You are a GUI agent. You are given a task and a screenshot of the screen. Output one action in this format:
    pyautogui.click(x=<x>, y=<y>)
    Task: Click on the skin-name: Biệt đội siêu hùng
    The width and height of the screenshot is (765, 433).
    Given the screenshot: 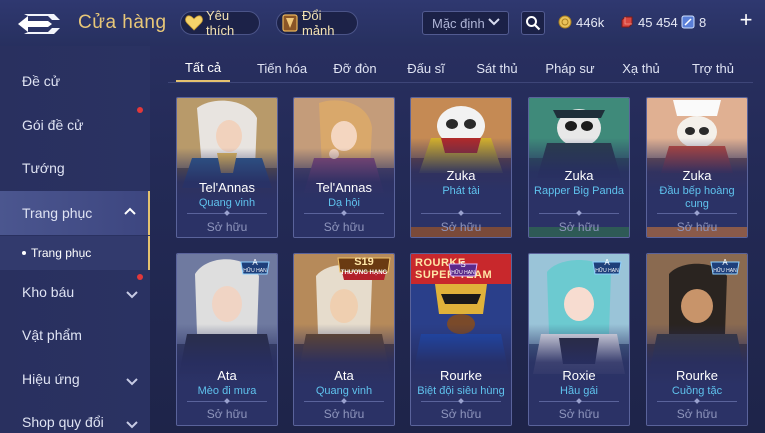 What is the action you would take?
    pyautogui.click(x=461, y=391)
    